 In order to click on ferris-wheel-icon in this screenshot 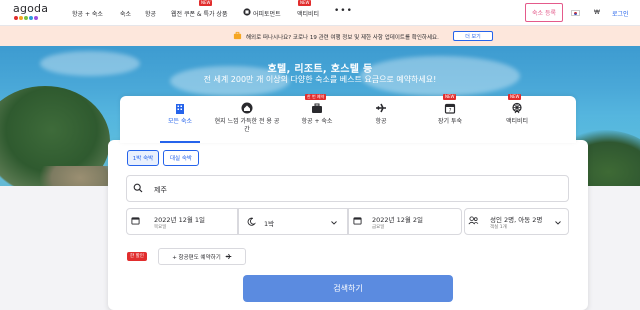, I will do `click(517, 108)`.